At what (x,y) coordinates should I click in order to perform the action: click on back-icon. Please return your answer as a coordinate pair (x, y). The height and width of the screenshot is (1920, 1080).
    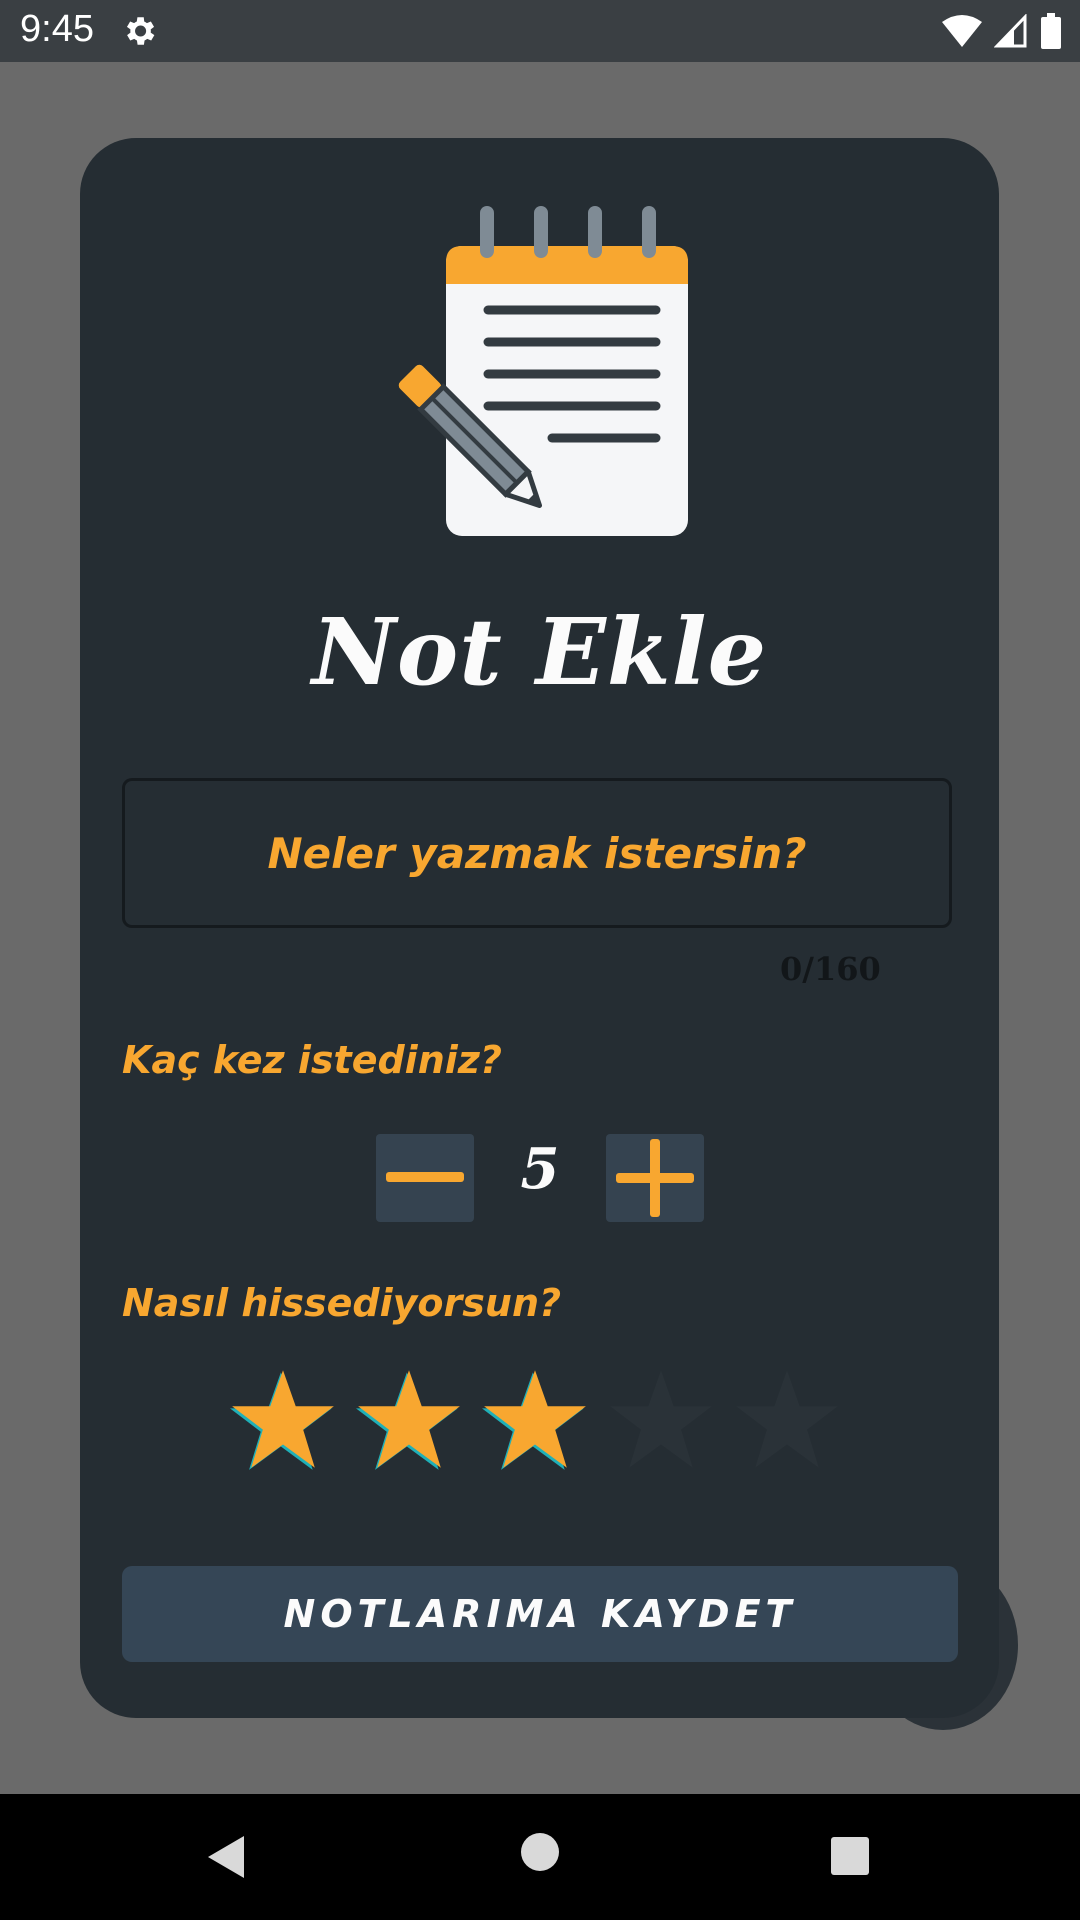
    Looking at the image, I should click on (229, 1857).